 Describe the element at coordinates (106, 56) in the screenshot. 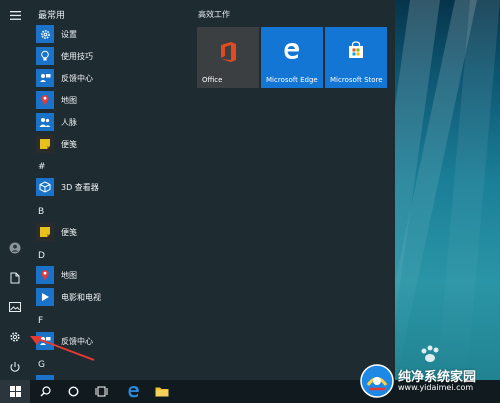

I see `app-item-tips: 使用技巧` at that location.